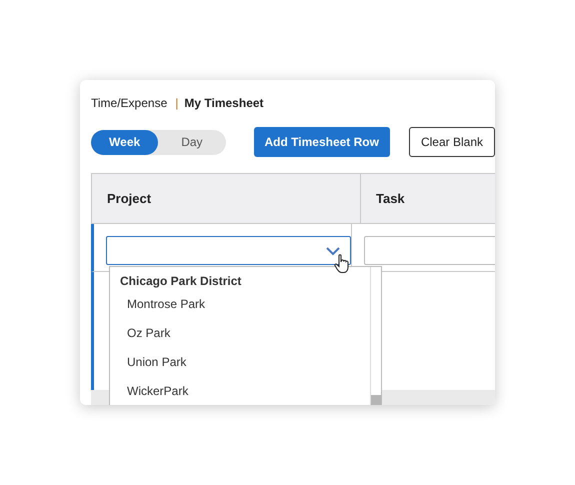 Image resolution: width=575 pixels, height=485 pixels. I want to click on dropdown-option: Oz Park, so click(240, 333).